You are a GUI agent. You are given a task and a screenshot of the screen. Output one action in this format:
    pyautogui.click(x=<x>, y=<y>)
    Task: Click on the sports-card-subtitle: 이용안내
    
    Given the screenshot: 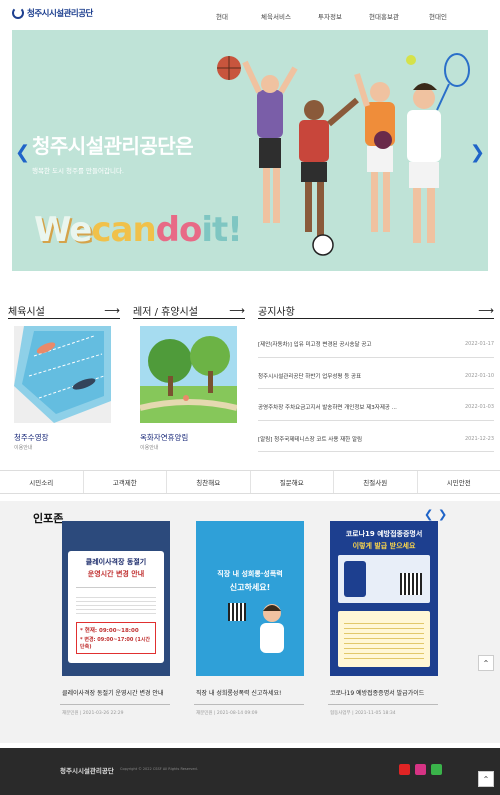 What is the action you would take?
    pyautogui.click(x=23, y=448)
    